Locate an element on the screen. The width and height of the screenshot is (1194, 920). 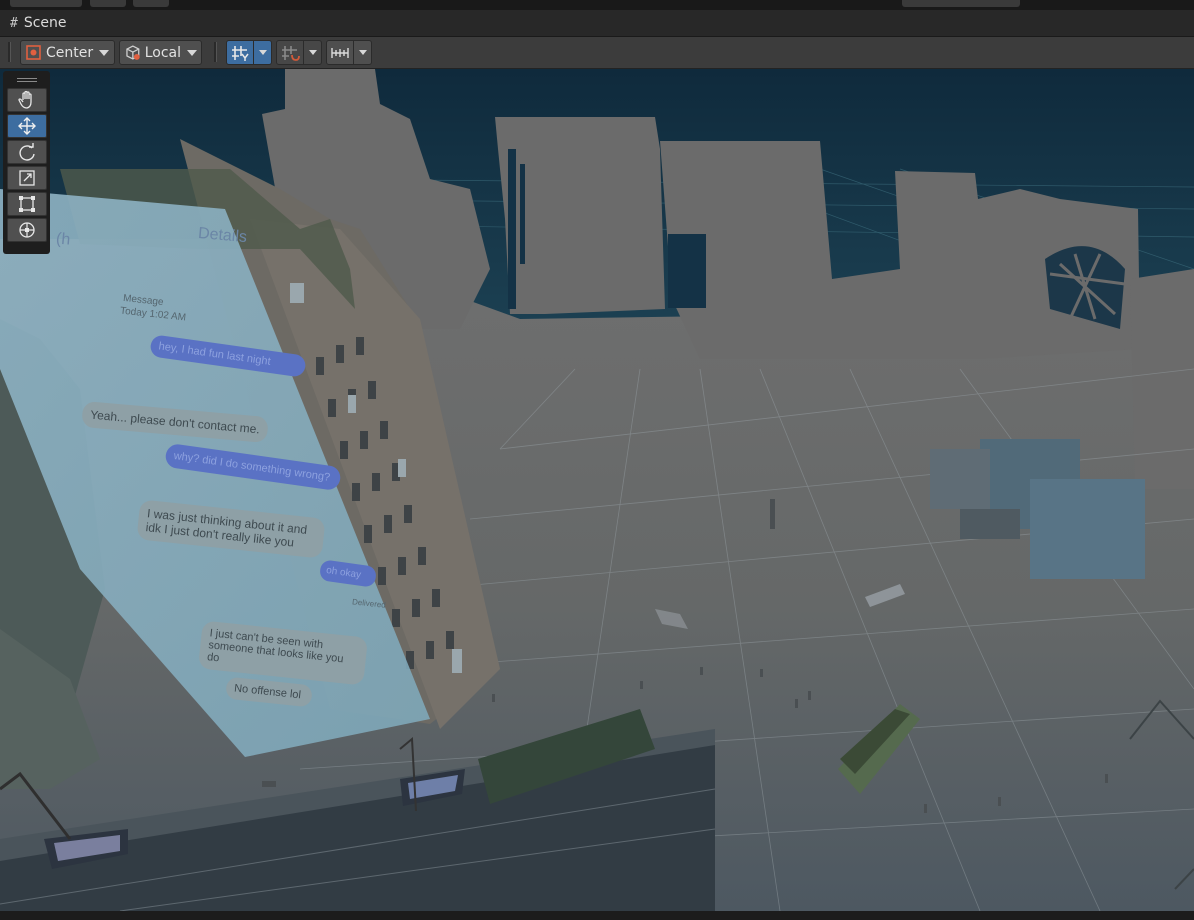
scene-tab-label: Scene is located at coordinates (45, 23).